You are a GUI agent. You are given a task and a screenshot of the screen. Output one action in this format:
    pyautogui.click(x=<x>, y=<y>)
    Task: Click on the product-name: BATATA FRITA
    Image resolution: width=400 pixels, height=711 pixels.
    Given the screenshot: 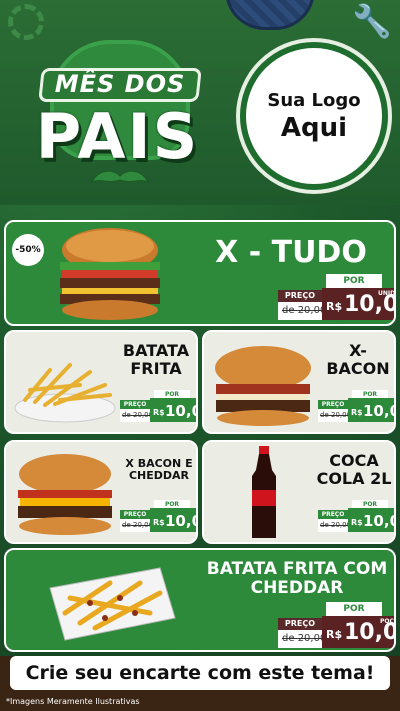 What is the action you would take?
    pyautogui.click(x=156, y=359)
    